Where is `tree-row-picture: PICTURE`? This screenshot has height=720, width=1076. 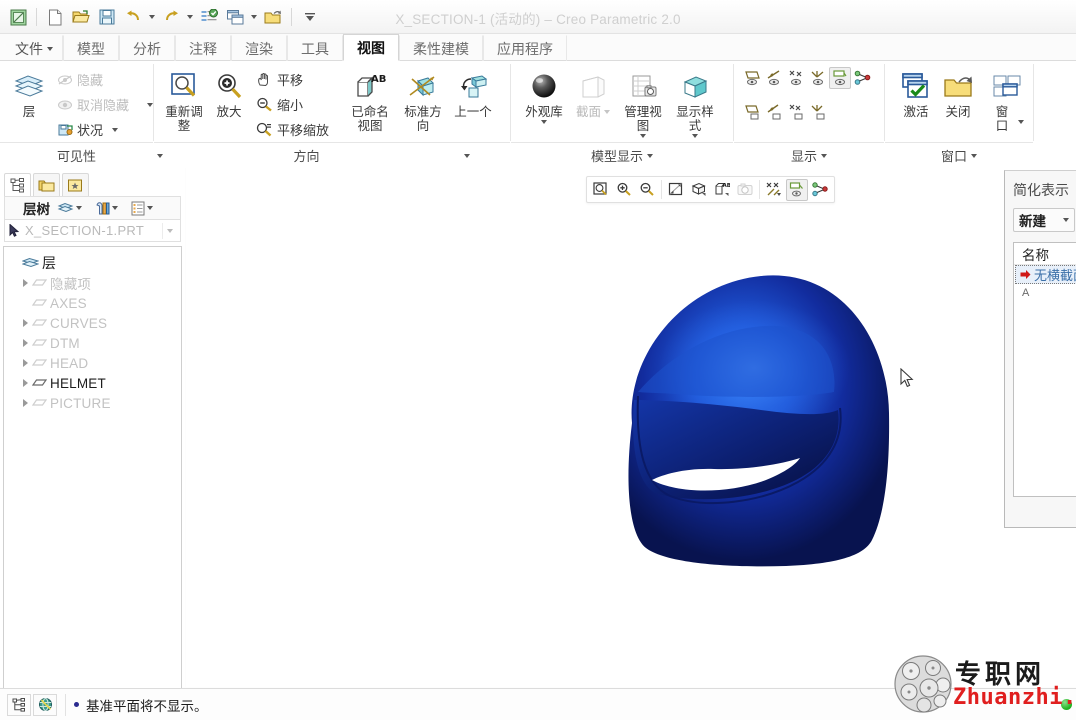
tree-row-picture: PICTURE is located at coordinates (92, 403).